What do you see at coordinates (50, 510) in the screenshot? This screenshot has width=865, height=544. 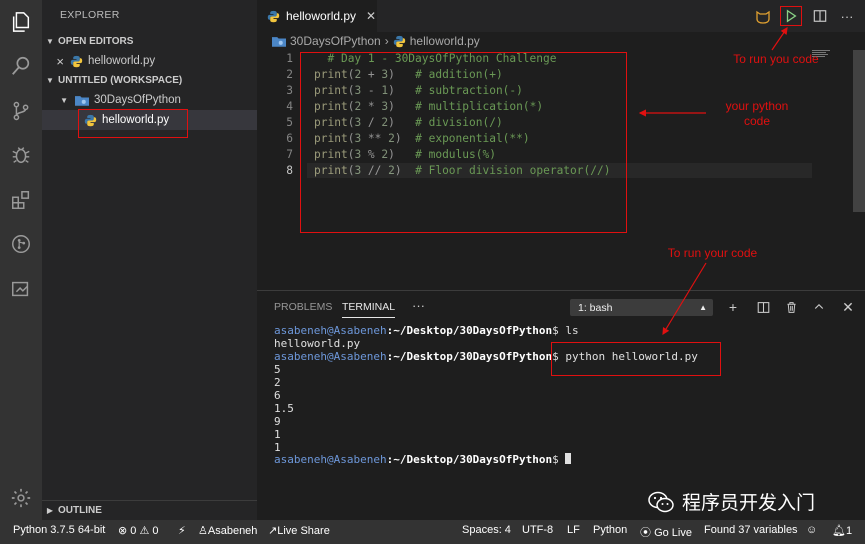 I see `chevron-right-icon: ▶` at bounding box center [50, 510].